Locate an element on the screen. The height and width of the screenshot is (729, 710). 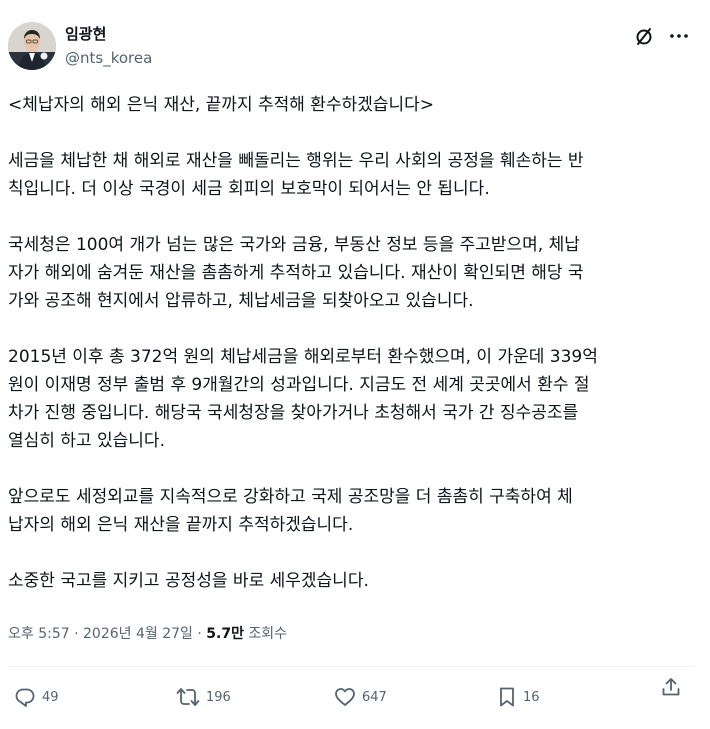
share-button is located at coordinates (671, 687).